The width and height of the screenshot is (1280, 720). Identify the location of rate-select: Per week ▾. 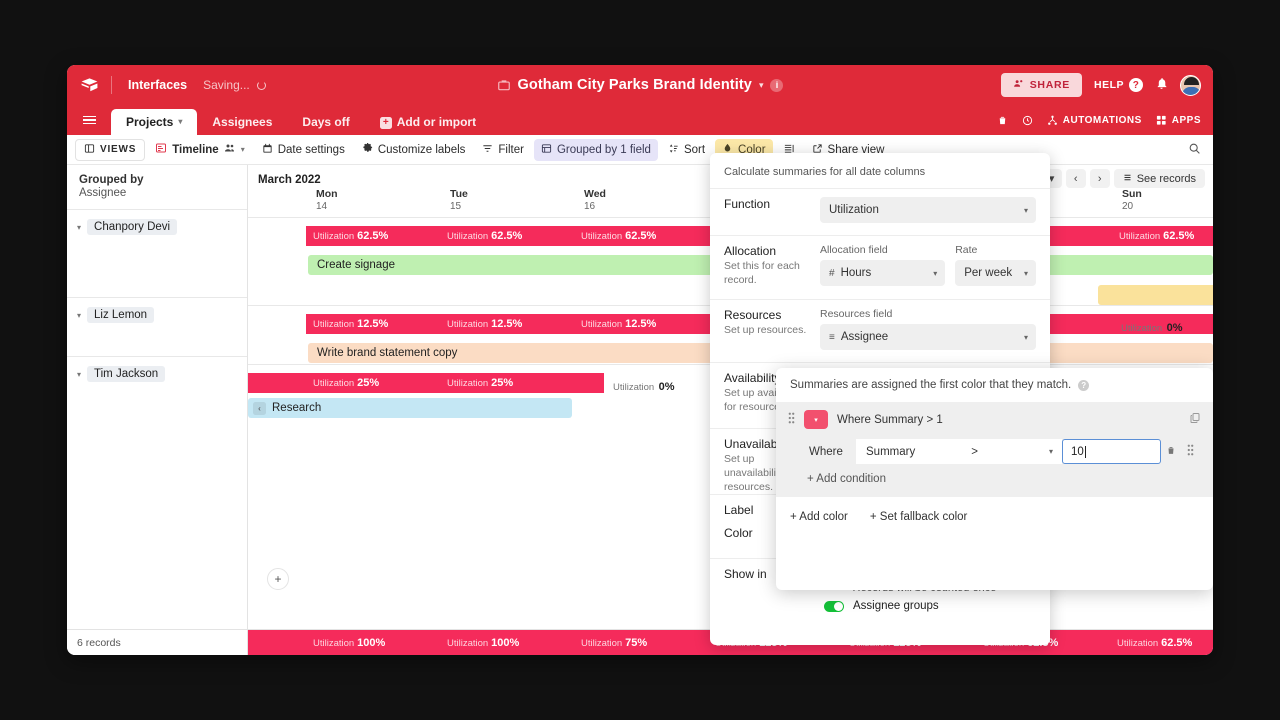
(995, 273).